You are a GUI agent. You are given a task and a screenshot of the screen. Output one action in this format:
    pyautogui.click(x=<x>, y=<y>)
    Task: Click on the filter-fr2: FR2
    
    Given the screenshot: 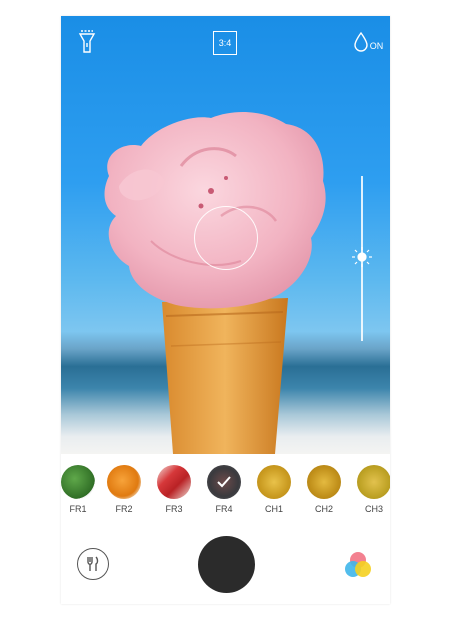 What is the action you would take?
    pyautogui.click(x=124, y=489)
    